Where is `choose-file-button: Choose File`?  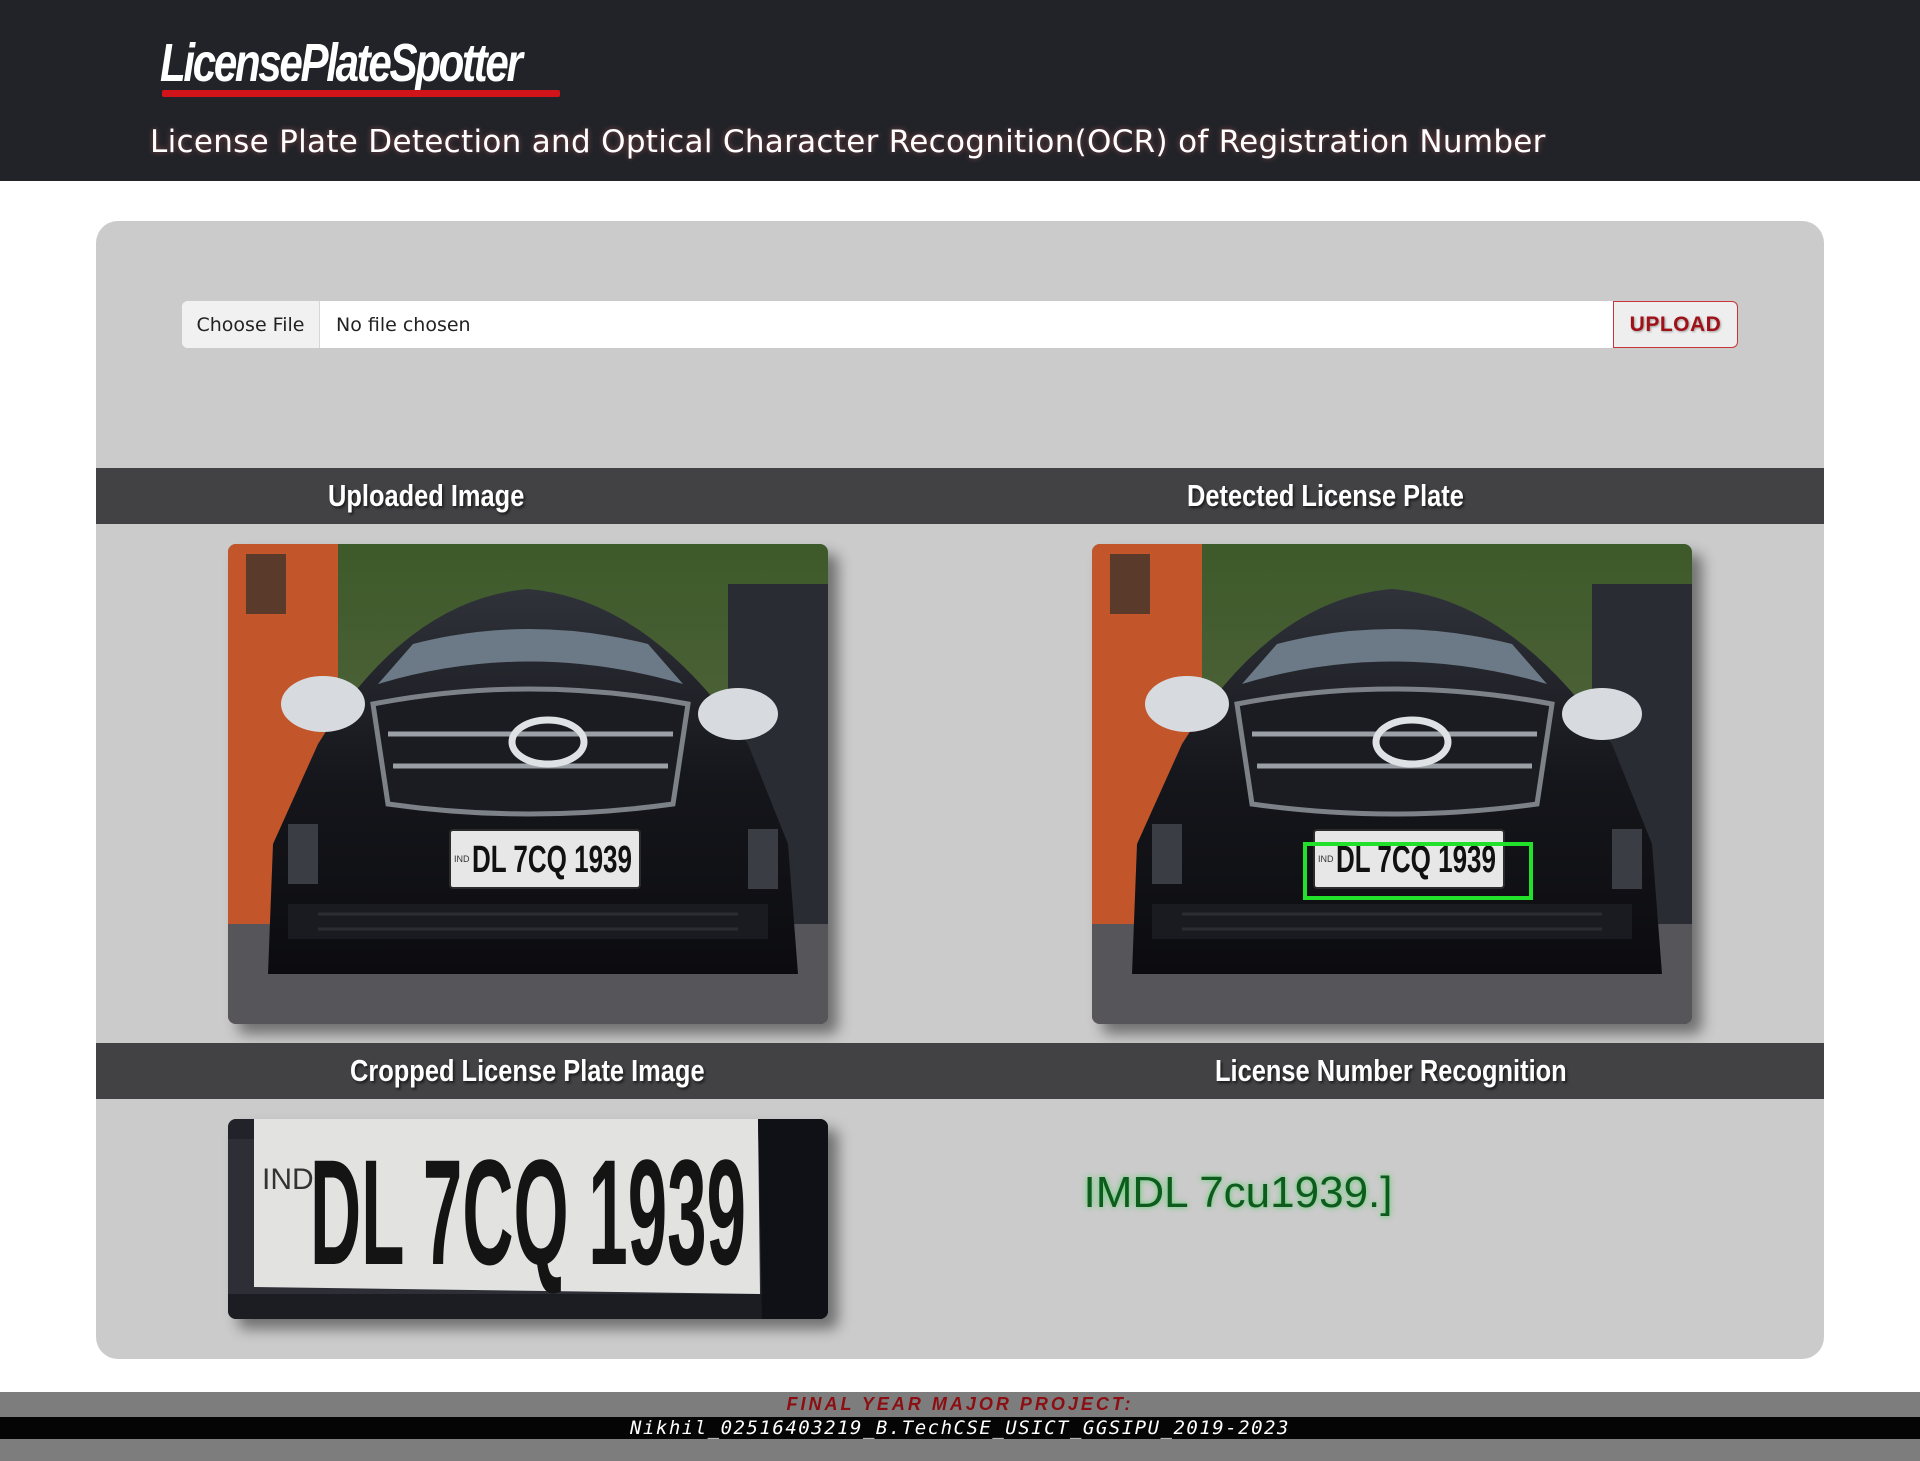 choose-file-button: Choose File is located at coordinates (251, 324).